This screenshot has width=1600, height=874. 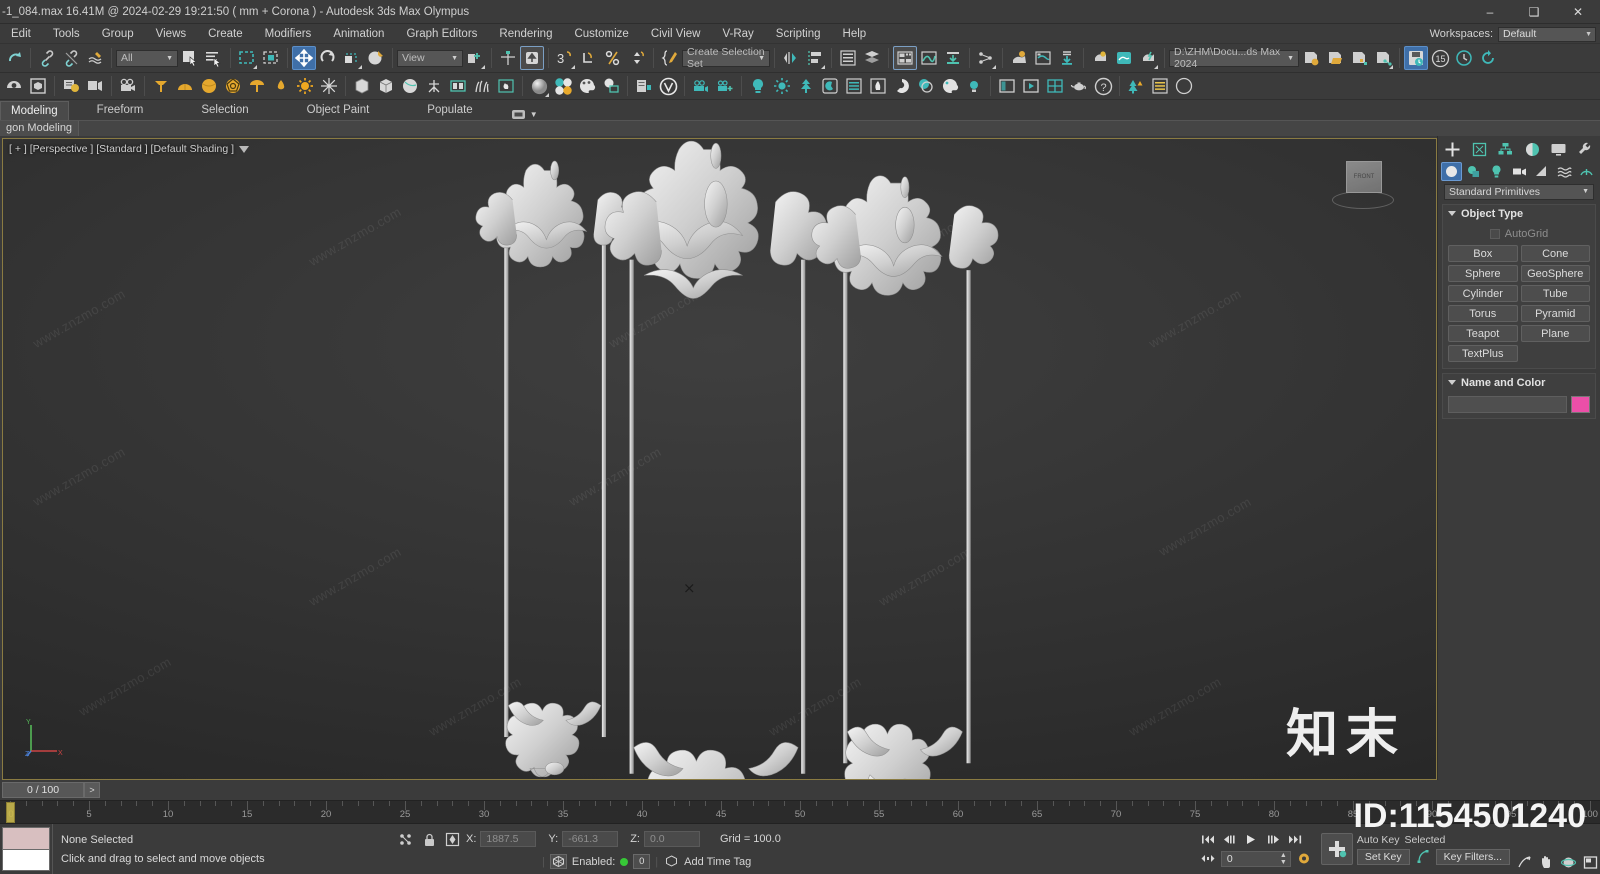 I want to click on vray-light-bulb-icon, so click(x=758, y=86).